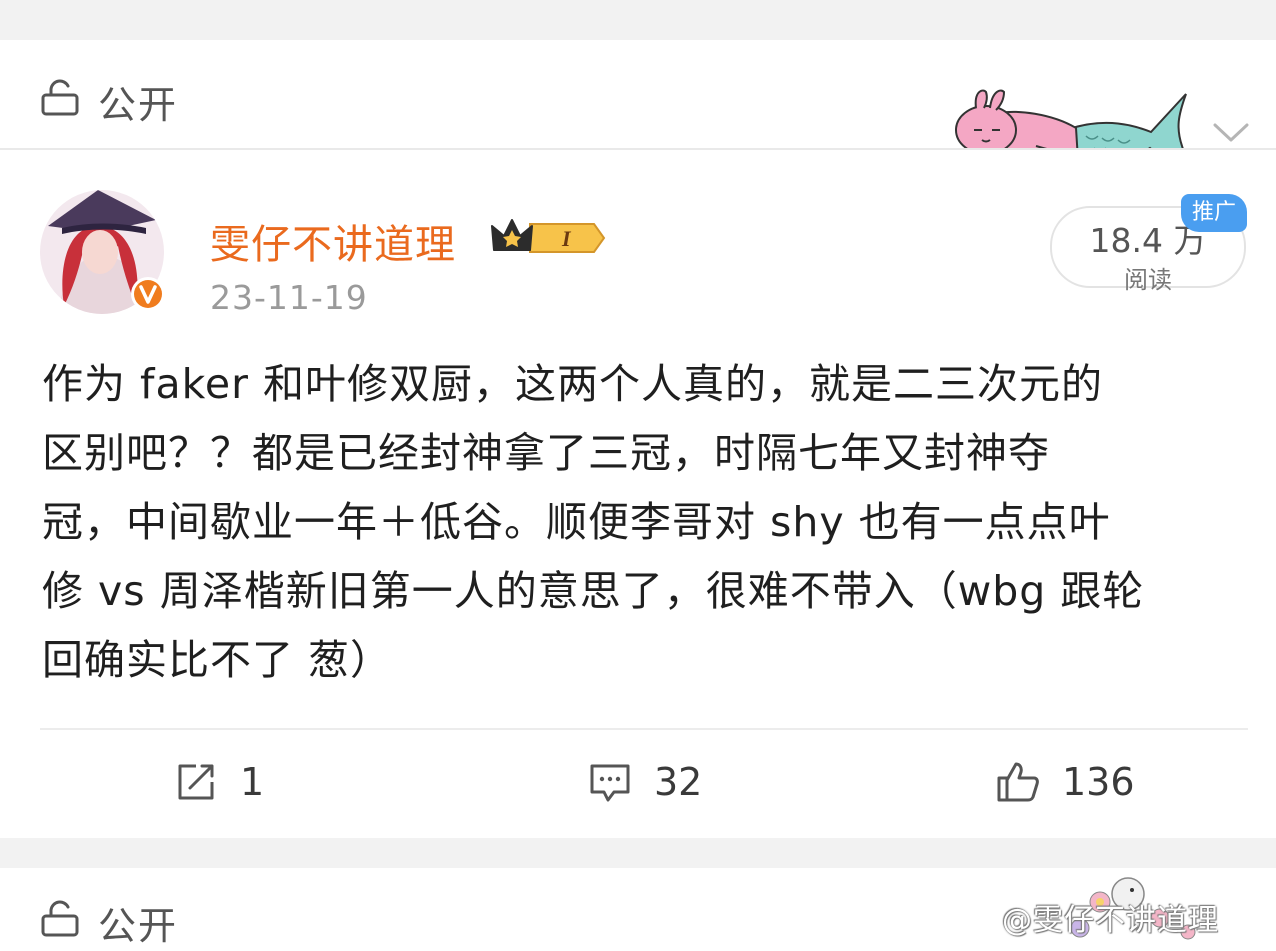  Describe the element at coordinates (549, 236) in the screenshot. I see `vip-crown-badge: I` at that location.